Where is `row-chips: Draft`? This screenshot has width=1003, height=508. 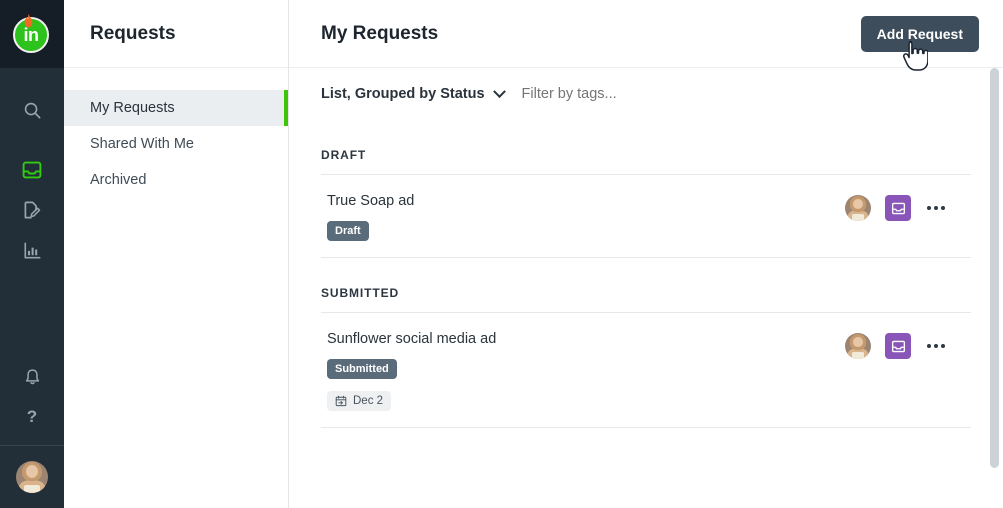
row-chips: Draft is located at coordinates (370, 231).